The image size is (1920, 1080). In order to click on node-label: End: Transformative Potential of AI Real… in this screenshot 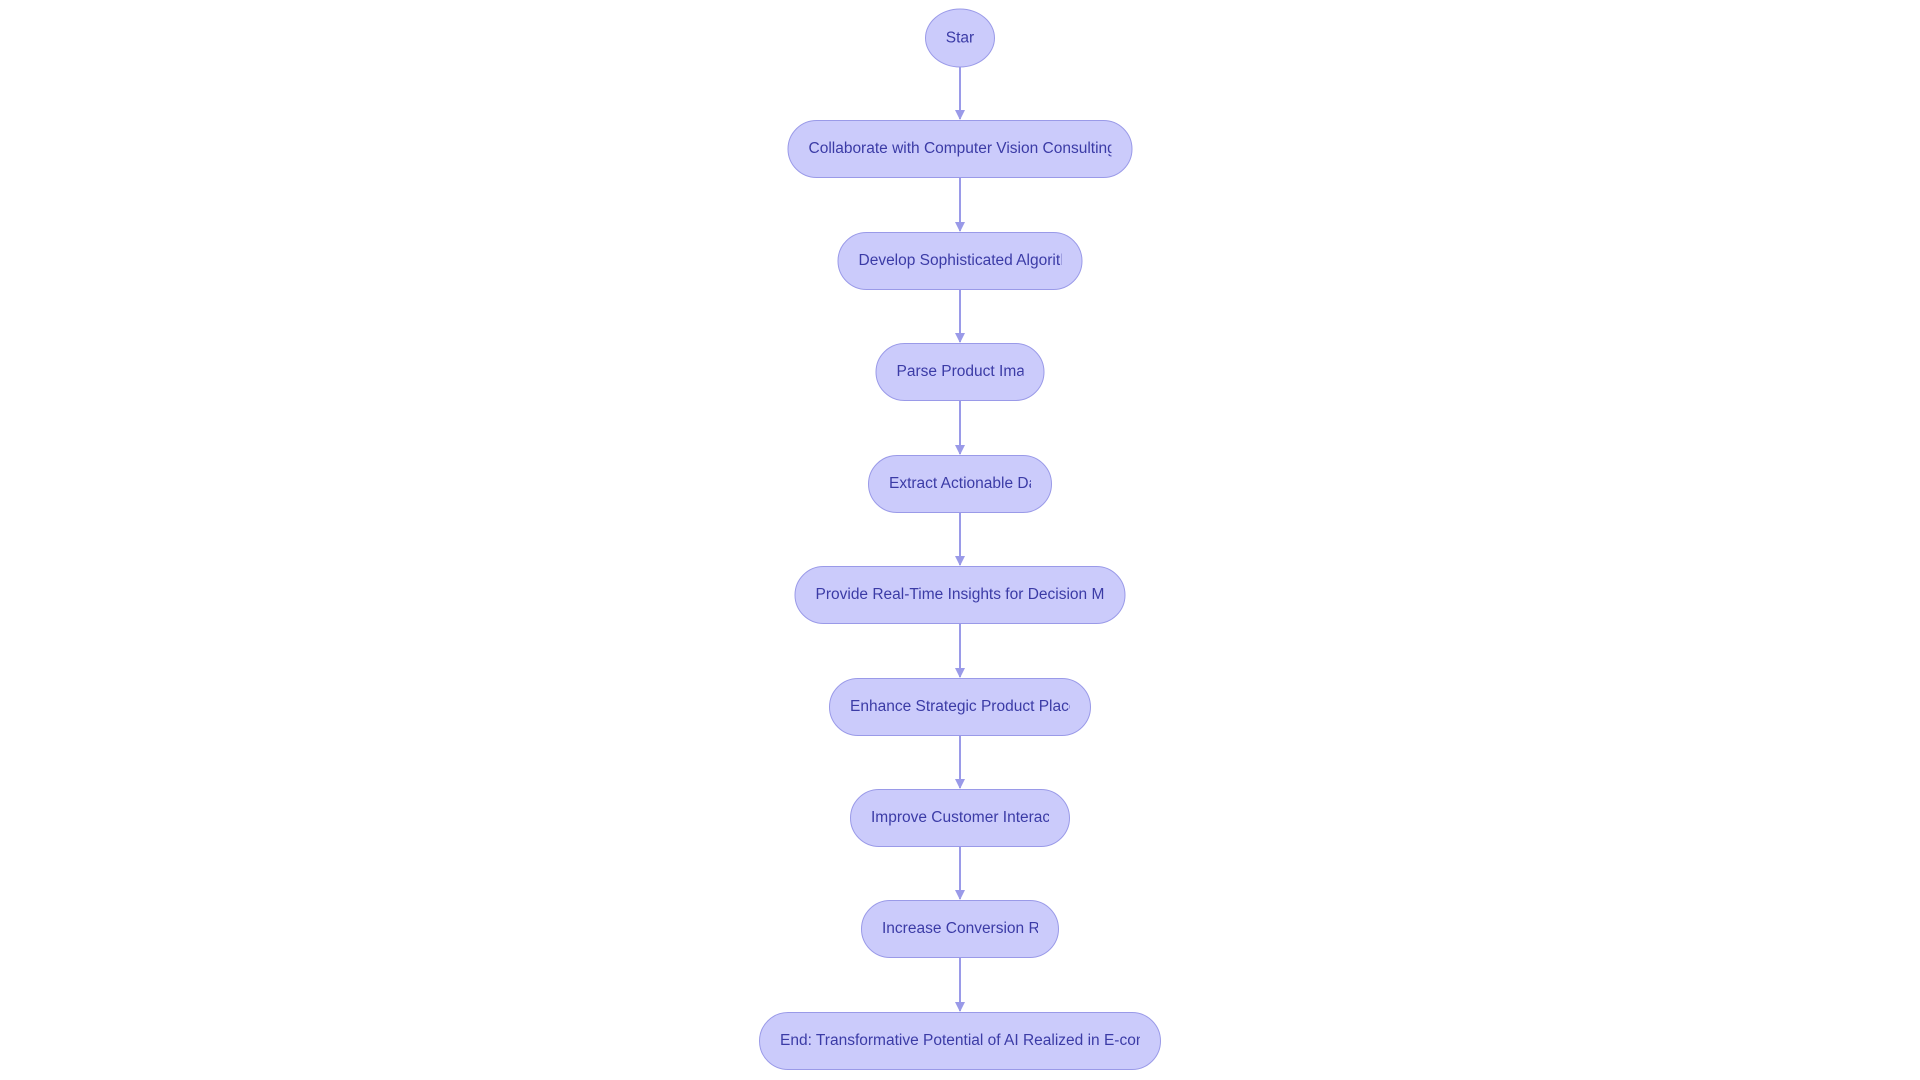, I will do `click(960, 1040)`.